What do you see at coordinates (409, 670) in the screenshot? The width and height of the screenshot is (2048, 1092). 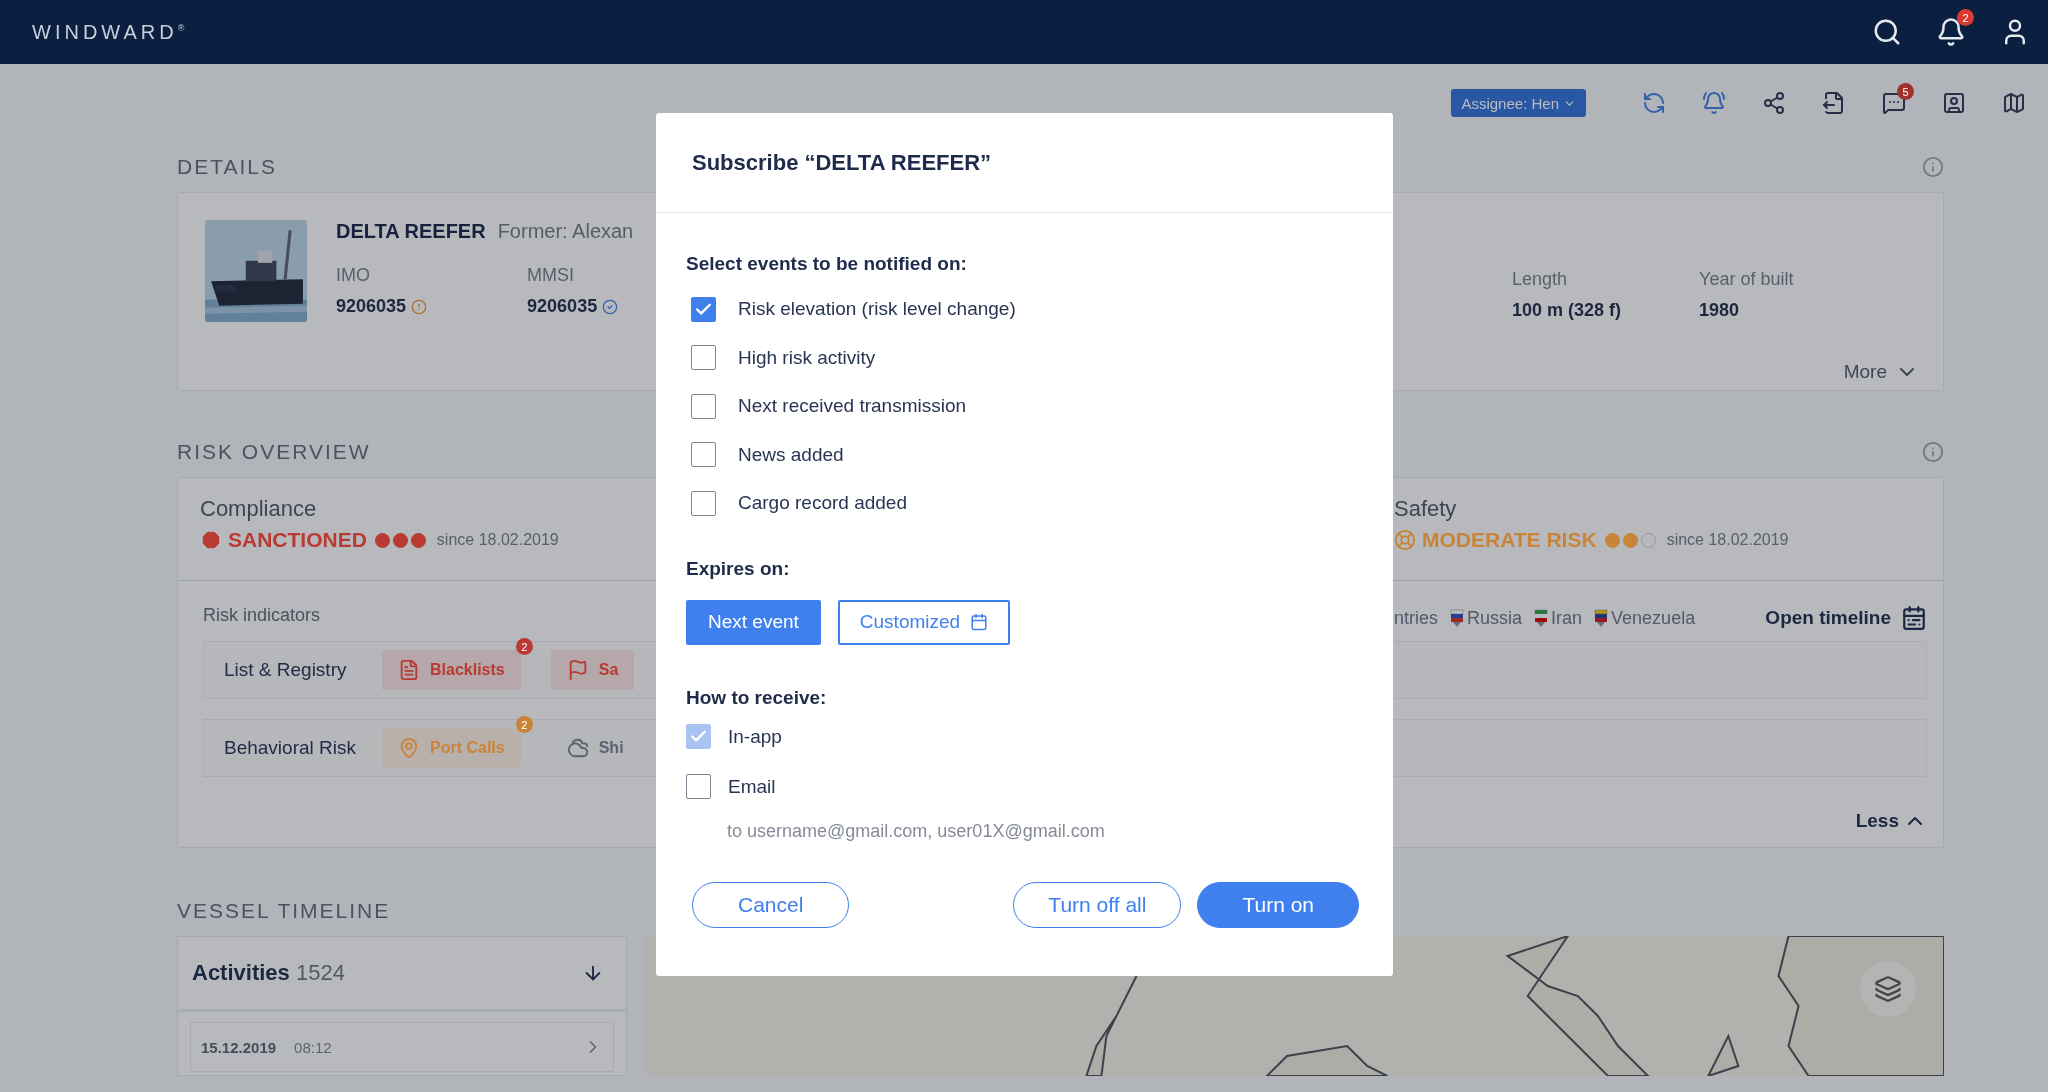 I see `document-icon` at bounding box center [409, 670].